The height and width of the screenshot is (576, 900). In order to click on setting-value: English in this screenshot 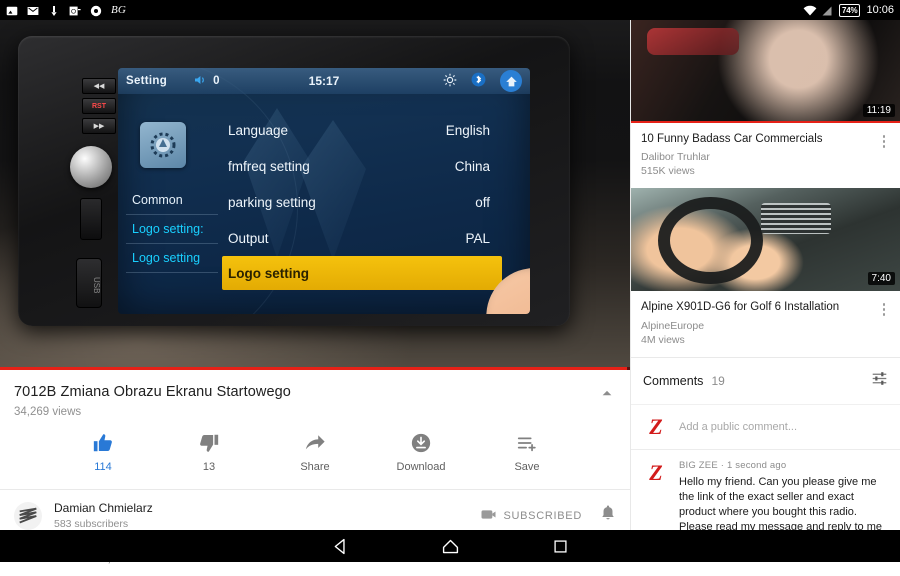, I will do `click(467, 130)`.